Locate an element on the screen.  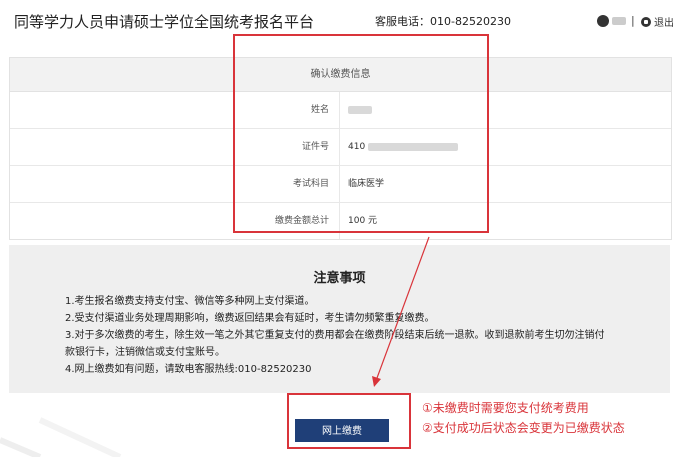
notice-item: 4.网上缴费如有问题，请致电客服热线:010-82520230 is located at coordinates (188, 369).